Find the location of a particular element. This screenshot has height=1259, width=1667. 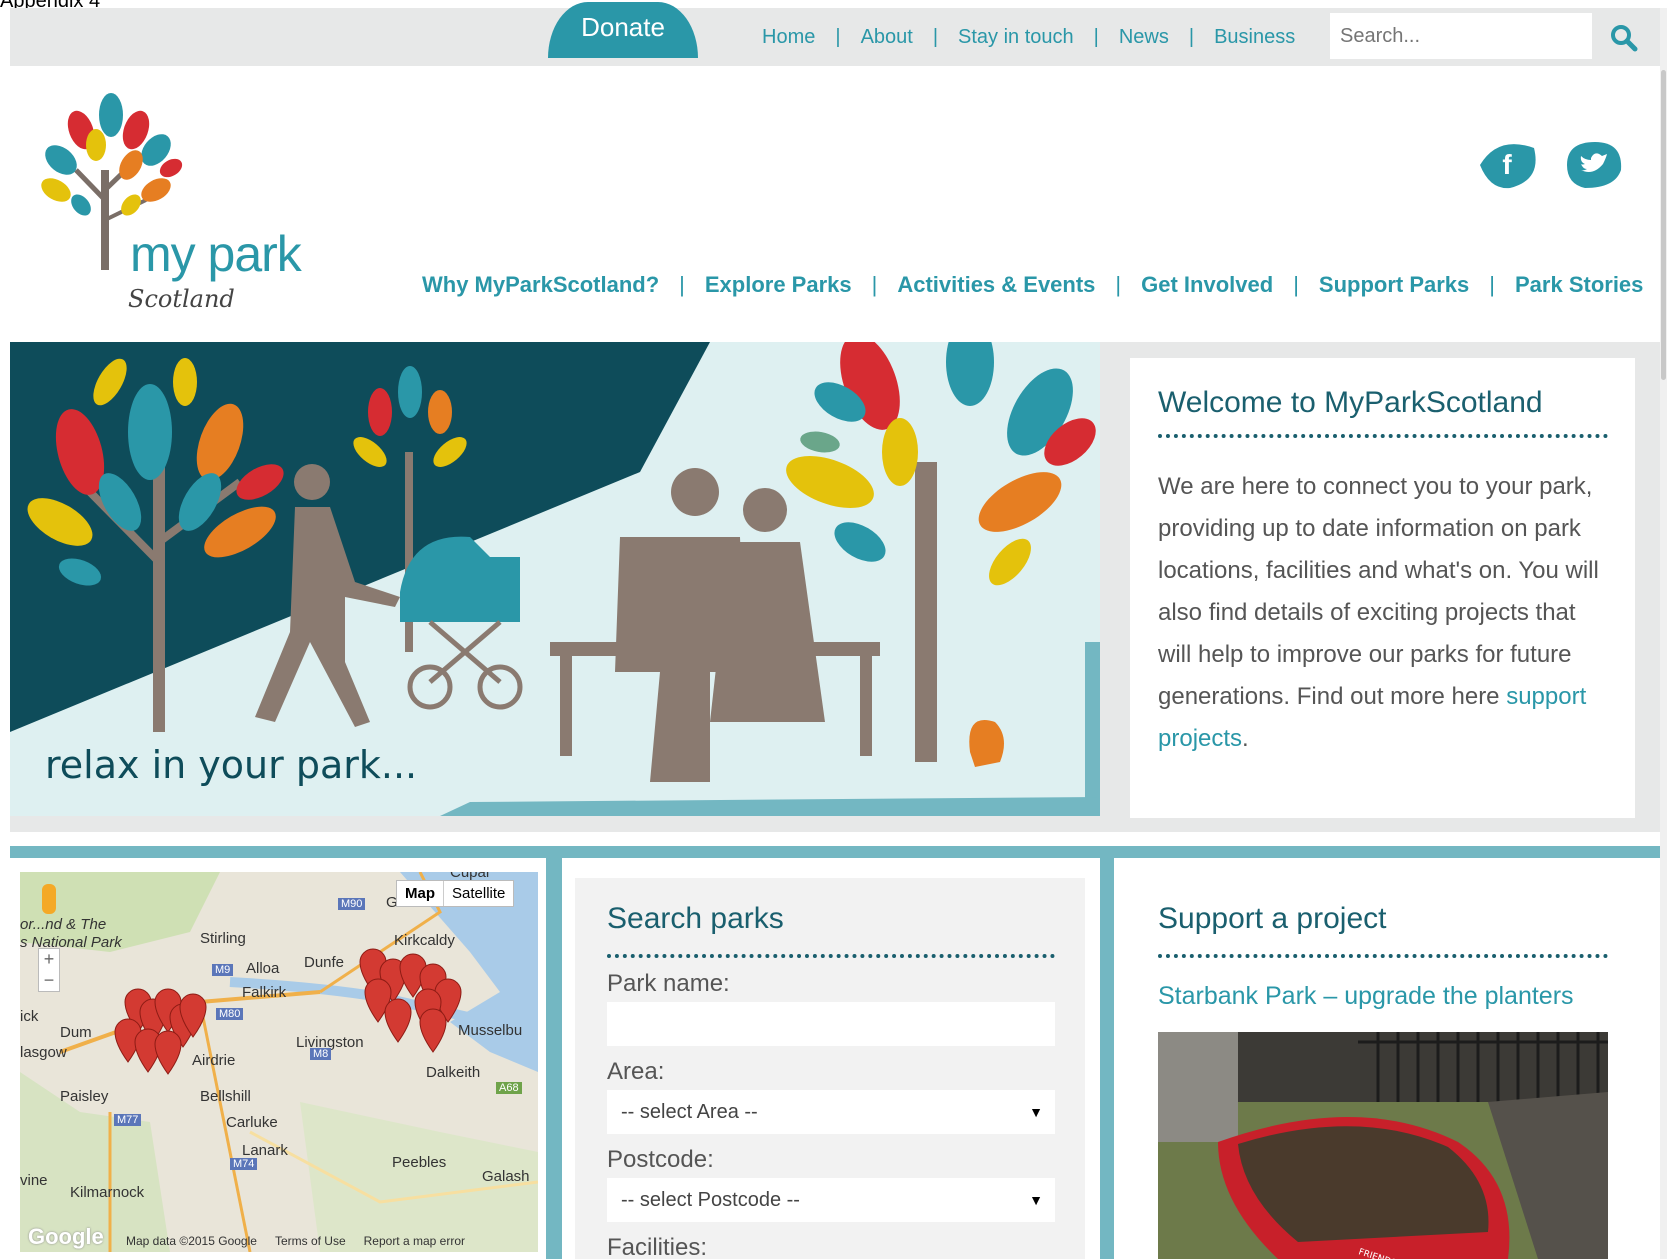

nav-get-involved: Get Involved is located at coordinates (1207, 285).